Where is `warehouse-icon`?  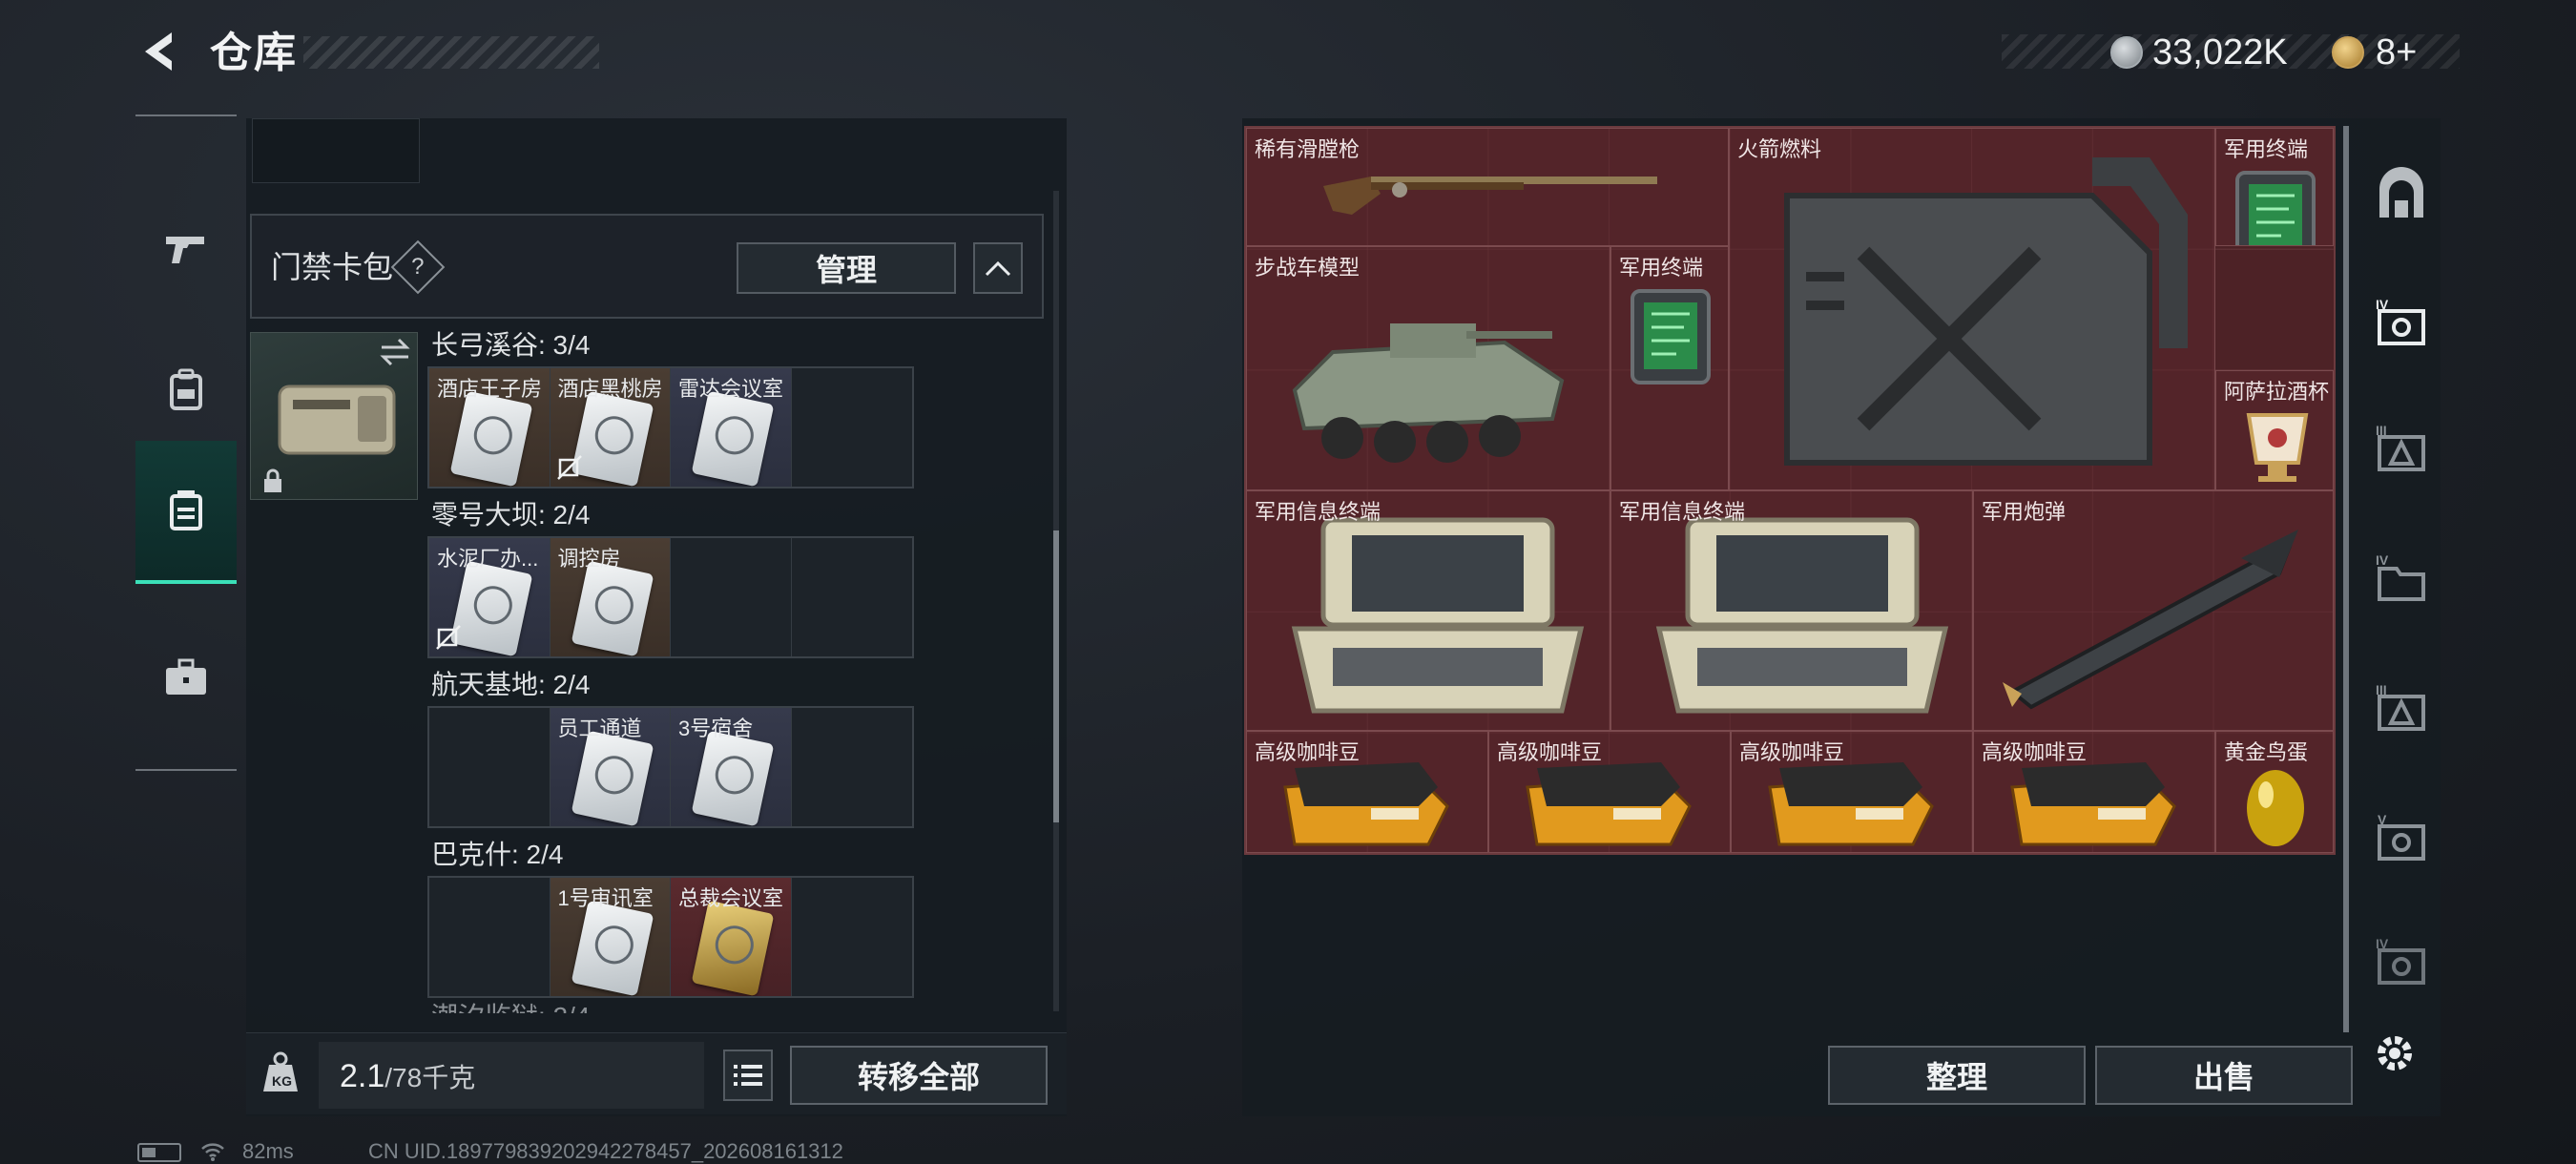 warehouse-icon is located at coordinates (2401, 193).